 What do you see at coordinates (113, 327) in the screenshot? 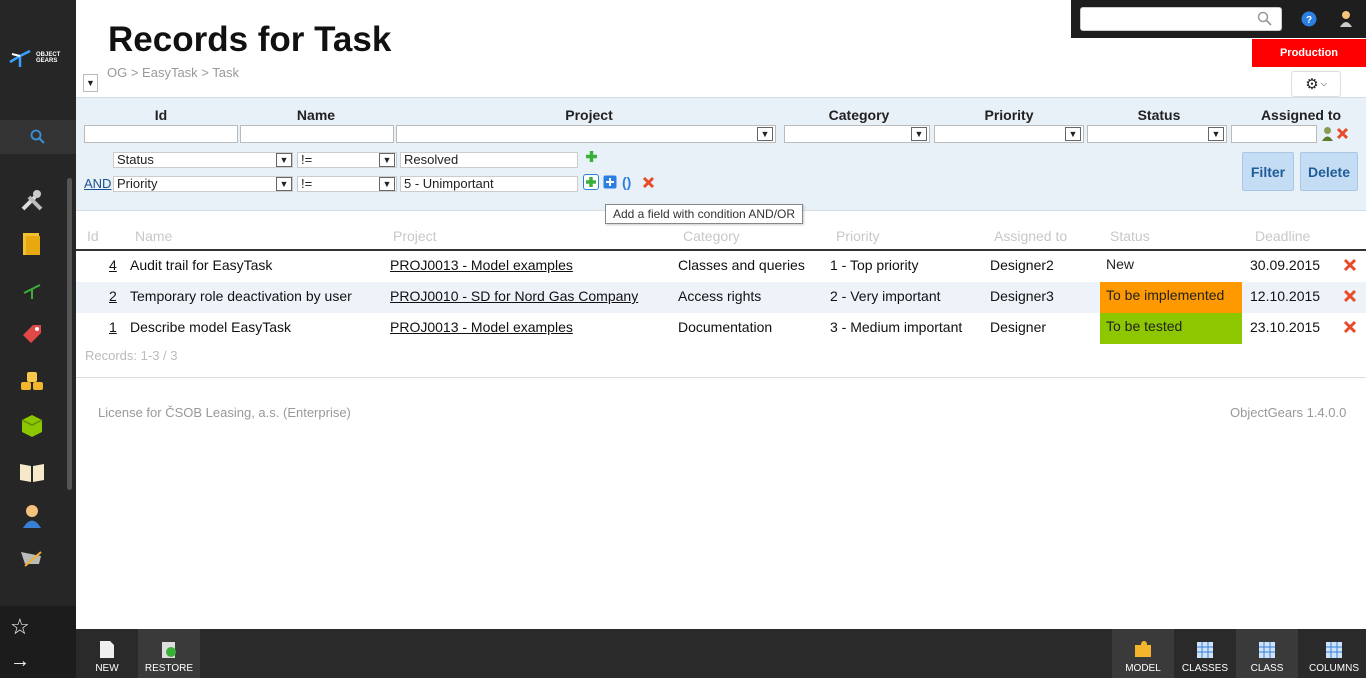
I see `row-id: 1` at bounding box center [113, 327].